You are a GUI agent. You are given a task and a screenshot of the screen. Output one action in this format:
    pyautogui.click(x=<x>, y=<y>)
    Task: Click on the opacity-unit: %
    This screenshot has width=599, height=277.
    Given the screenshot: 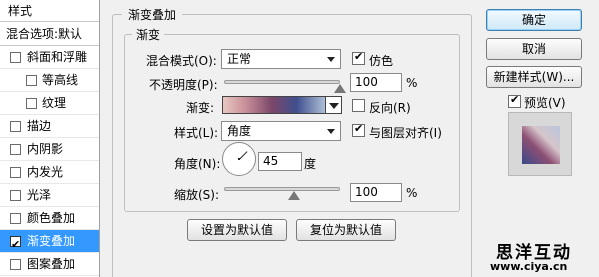 What is the action you would take?
    pyautogui.click(x=412, y=83)
    